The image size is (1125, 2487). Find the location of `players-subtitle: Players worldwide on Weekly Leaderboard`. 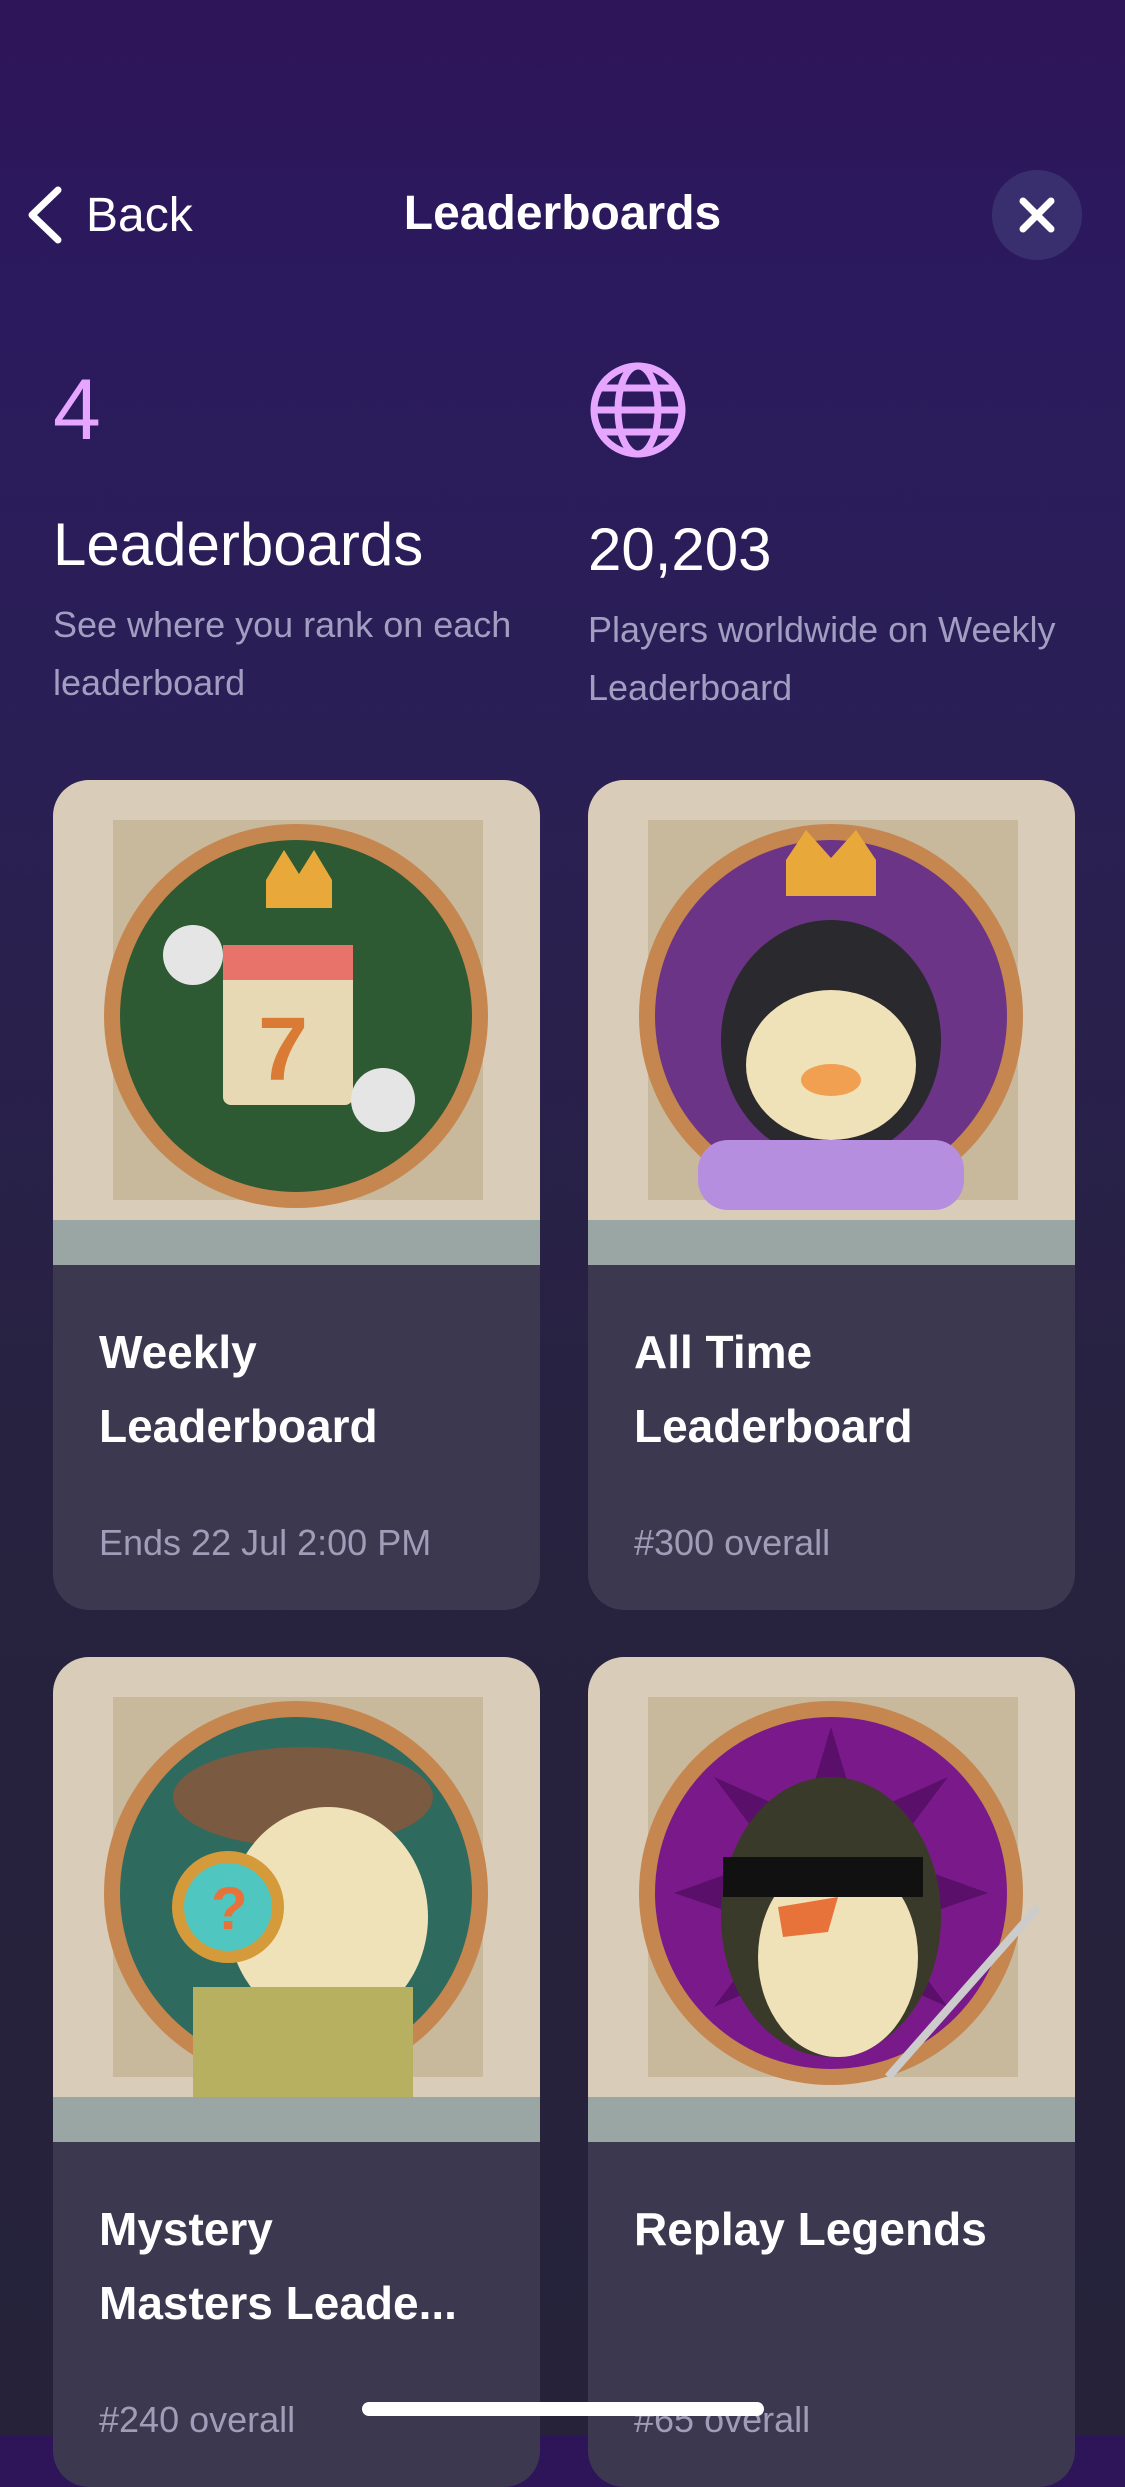

players-subtitle: Players worldwide on Weekly Leaderboard is located at coordinates (822, 658).